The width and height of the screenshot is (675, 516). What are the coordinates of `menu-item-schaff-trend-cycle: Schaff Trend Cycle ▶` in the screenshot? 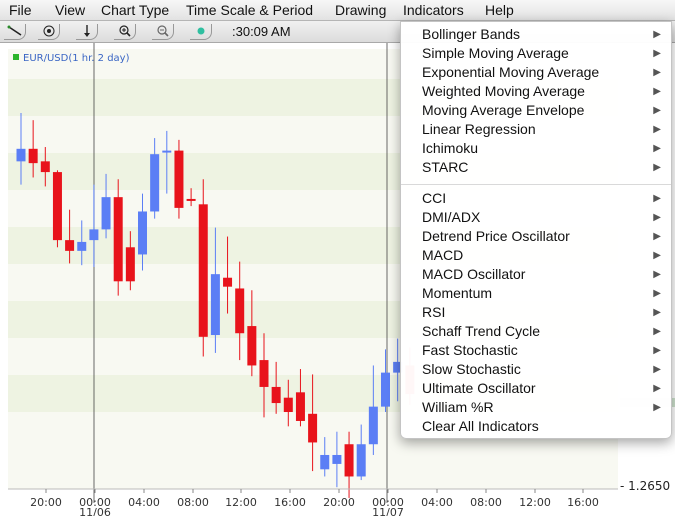 It's located at (536, 331).